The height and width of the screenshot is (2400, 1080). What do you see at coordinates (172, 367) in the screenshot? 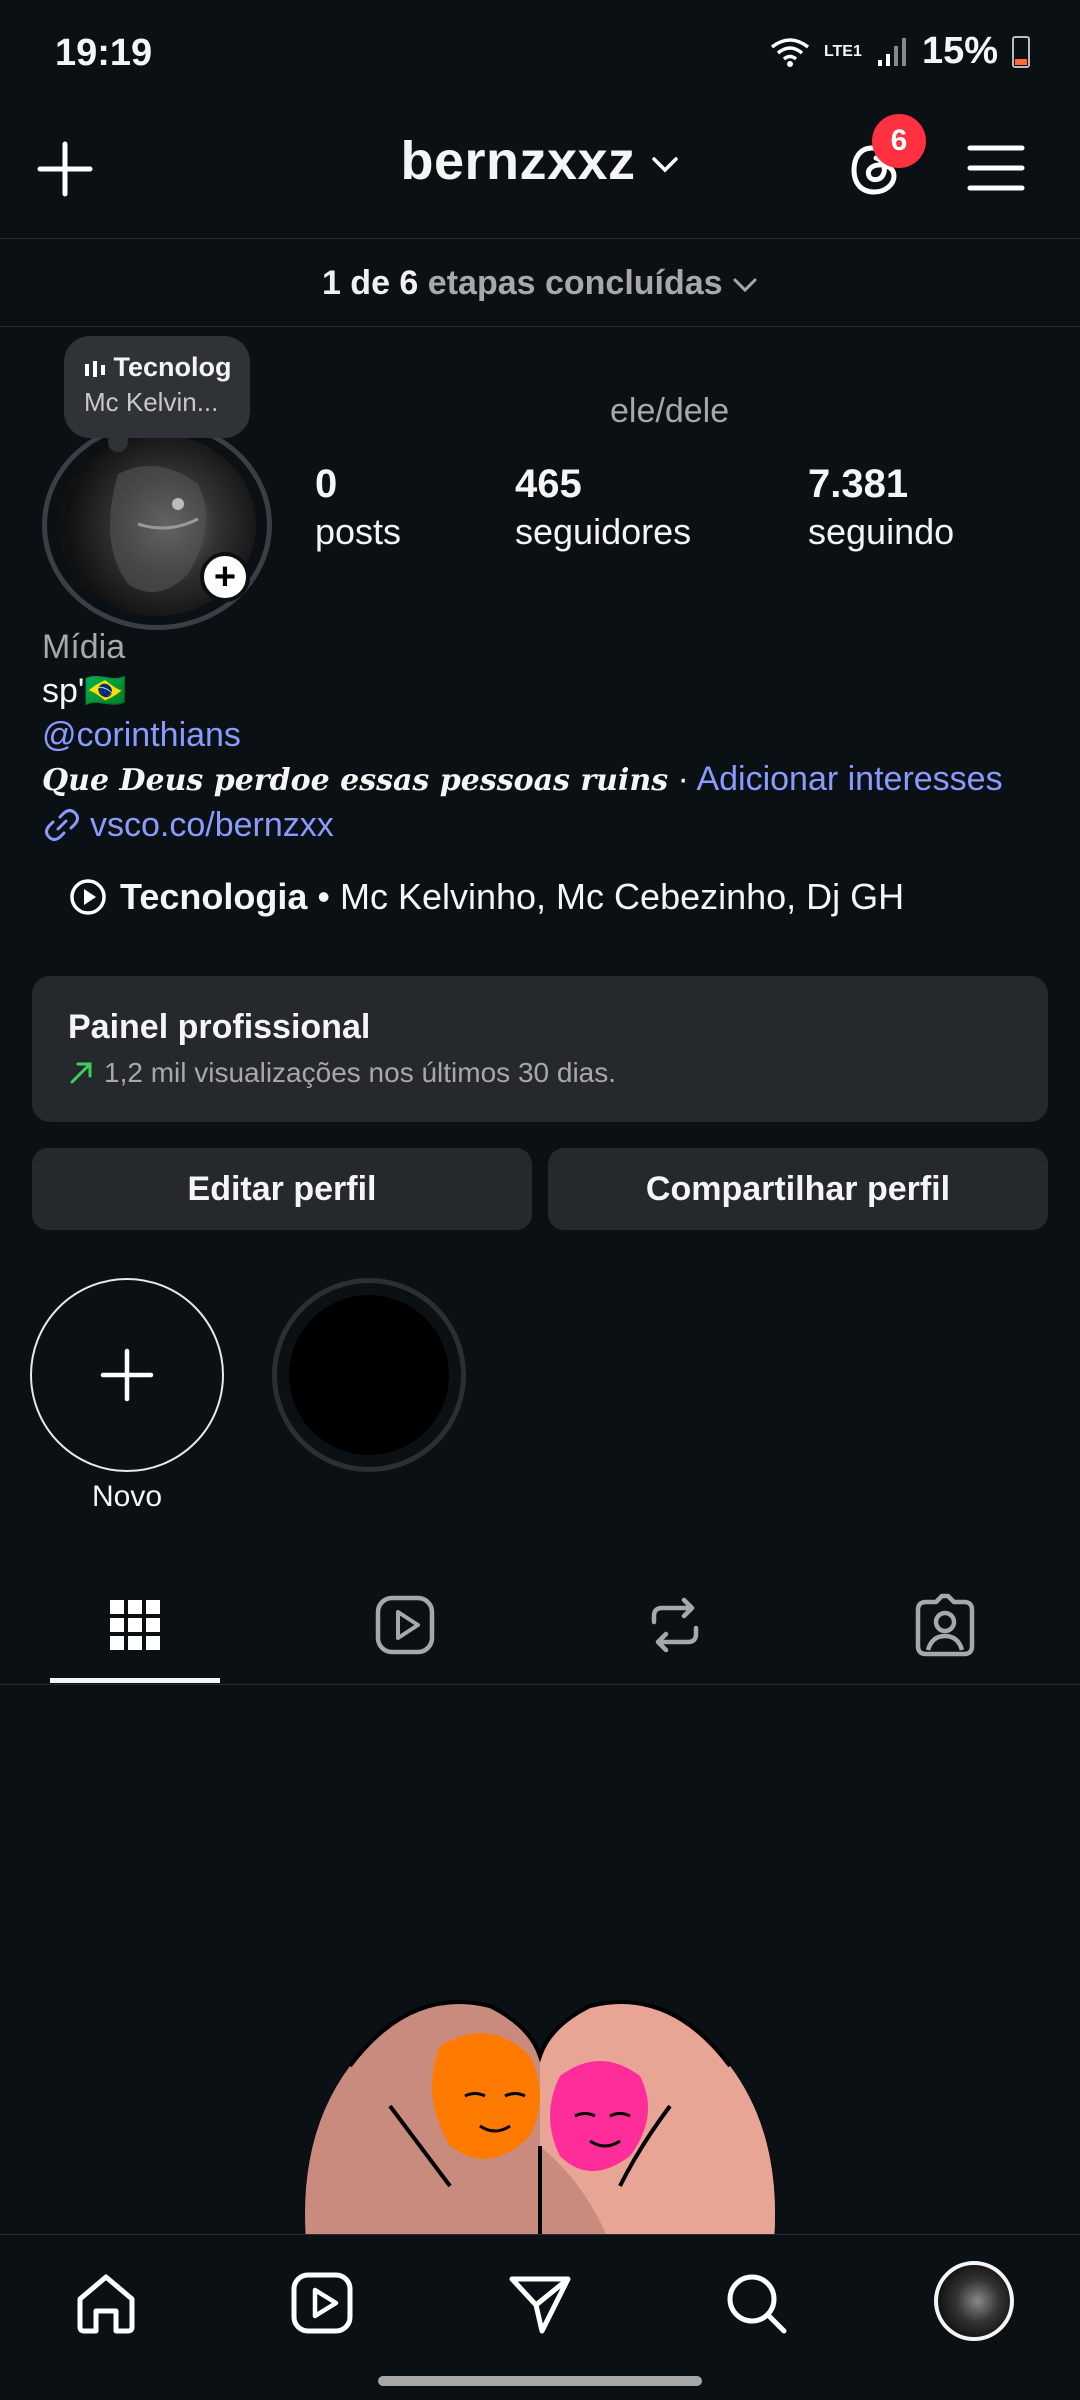
I see `note-title: Tecnolog` at bounding box center [172, 367].